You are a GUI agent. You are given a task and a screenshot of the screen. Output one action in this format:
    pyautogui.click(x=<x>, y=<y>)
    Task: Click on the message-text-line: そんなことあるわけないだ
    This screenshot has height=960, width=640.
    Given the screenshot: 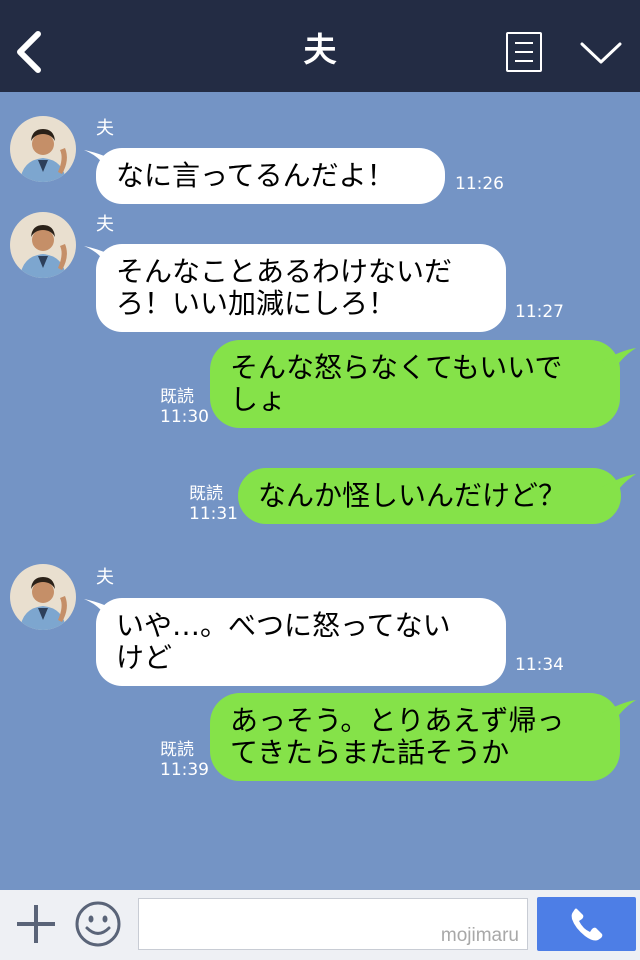 What is the action you would take?
    pyautogui.click(x=284, y=271)
    